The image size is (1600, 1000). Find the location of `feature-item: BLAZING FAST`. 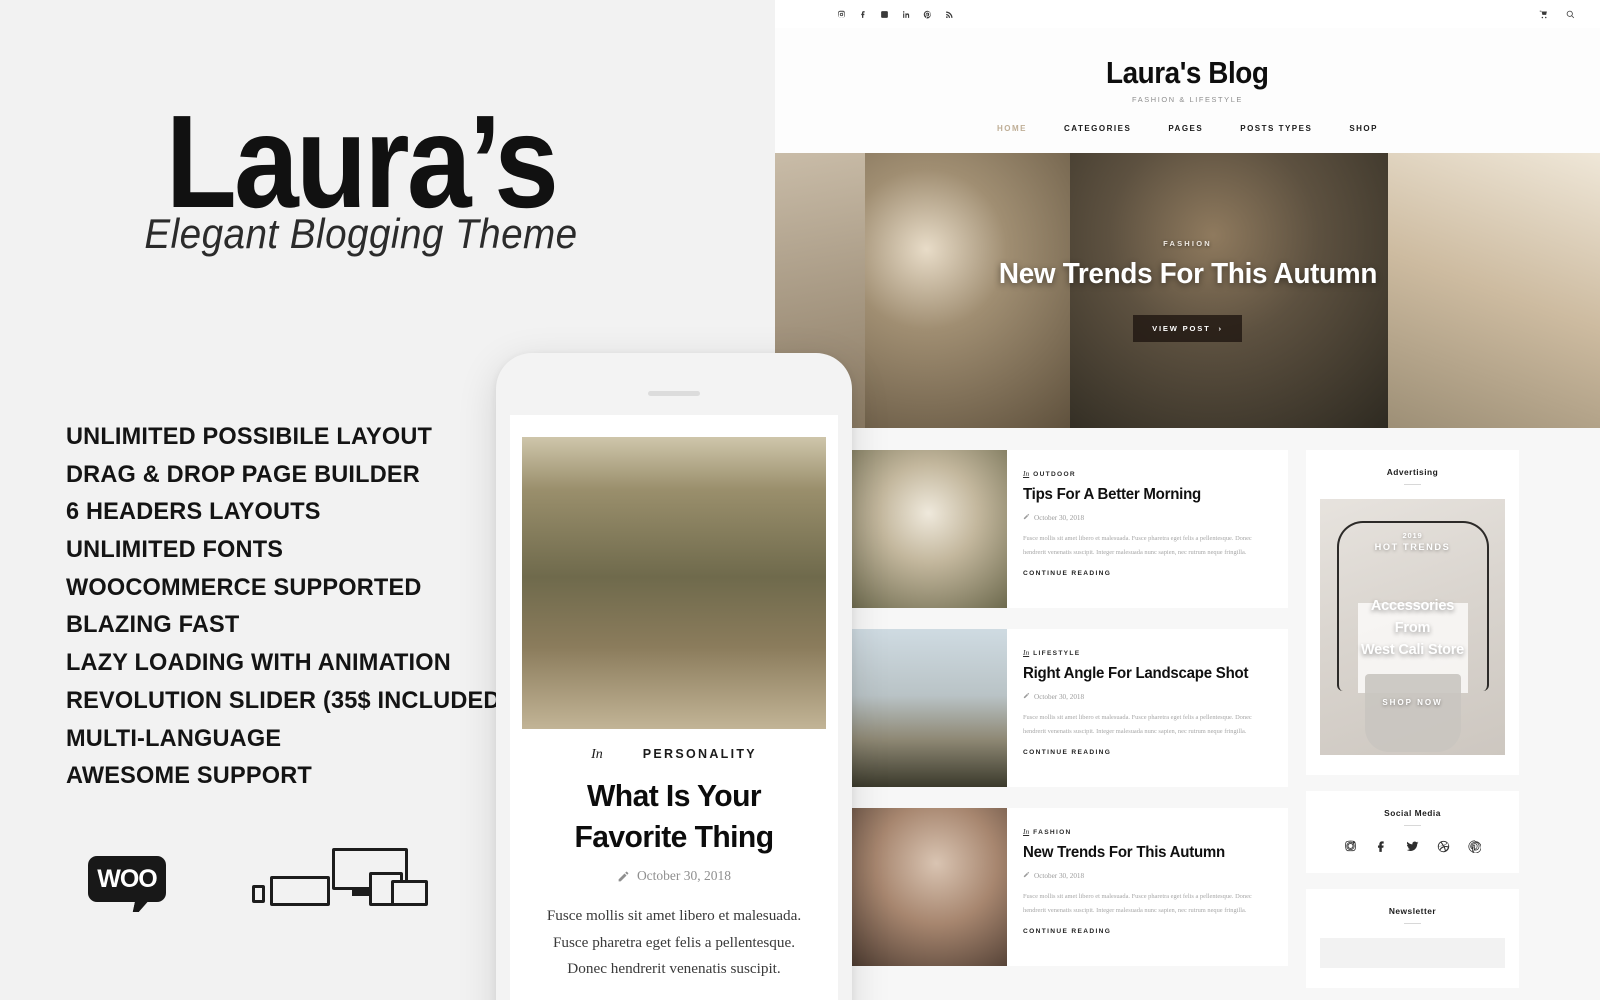

feature-item: BLAZING FAST is located at coordinates (153, 625).